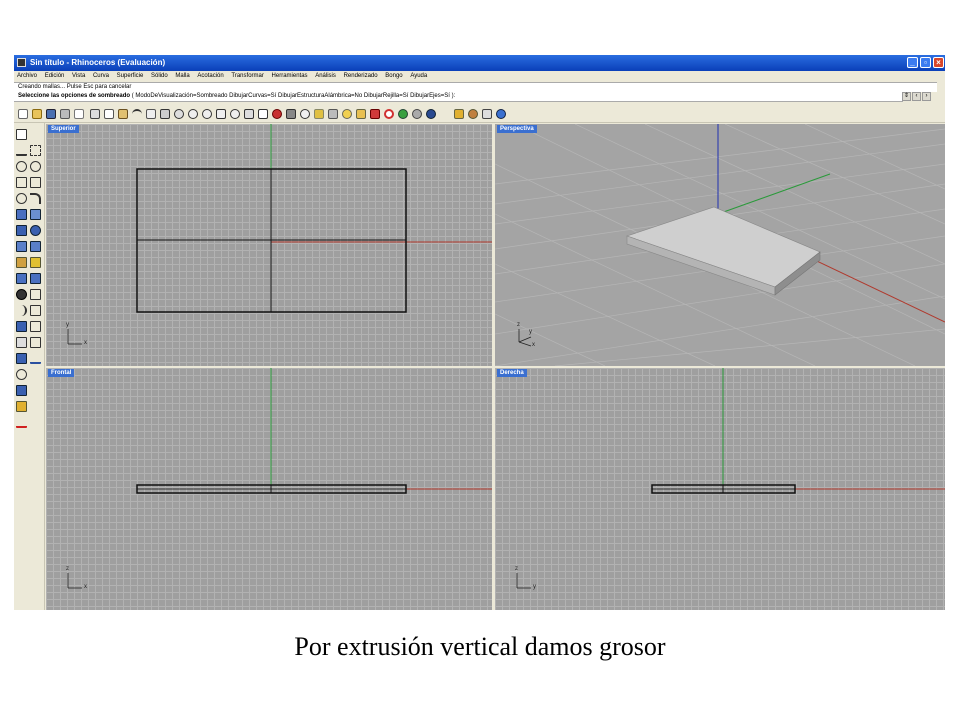 Image resolution: width=960 pixels, height=720 pixels. I want to click on cut-icon, so click(95, 114).